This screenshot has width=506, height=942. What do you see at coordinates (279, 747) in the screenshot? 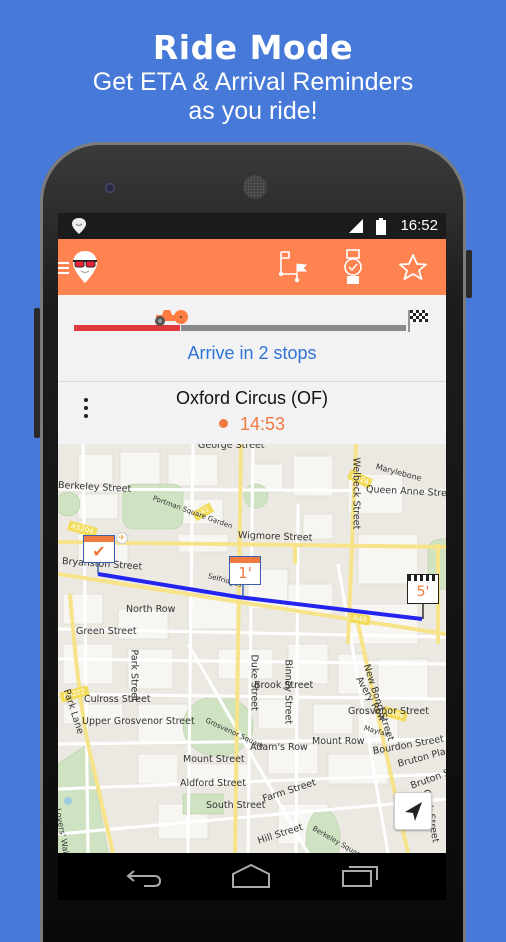
I see `street-label: Adam's Row` at bounding box center [279, 747].